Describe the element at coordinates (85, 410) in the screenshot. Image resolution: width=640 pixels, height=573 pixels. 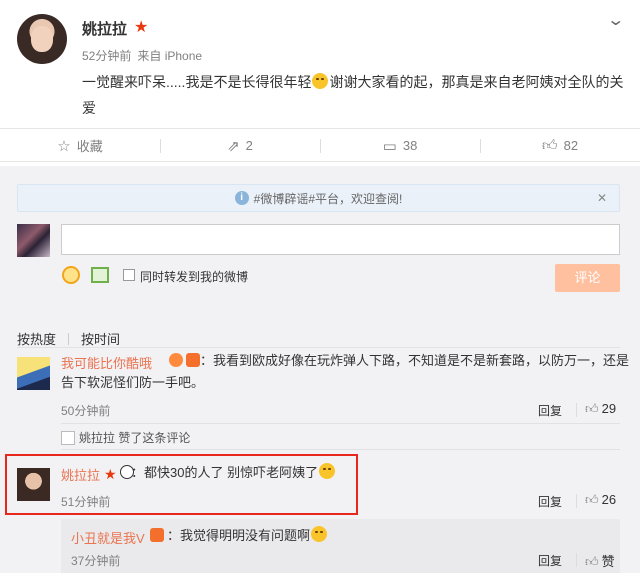
I see `comment-time: 50分钟前` at that location.